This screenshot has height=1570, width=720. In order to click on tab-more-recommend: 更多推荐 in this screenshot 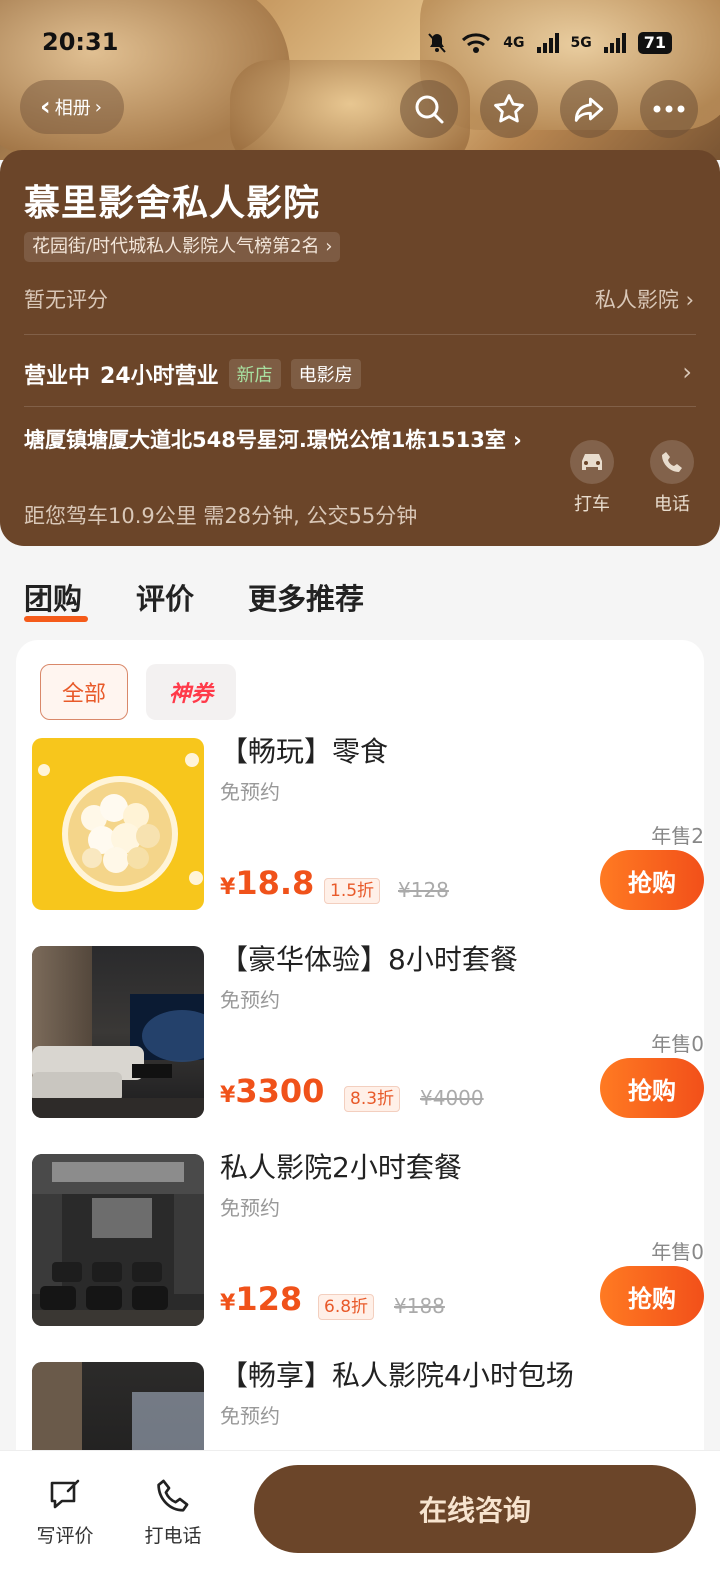, I will do `click(306, 597)`.